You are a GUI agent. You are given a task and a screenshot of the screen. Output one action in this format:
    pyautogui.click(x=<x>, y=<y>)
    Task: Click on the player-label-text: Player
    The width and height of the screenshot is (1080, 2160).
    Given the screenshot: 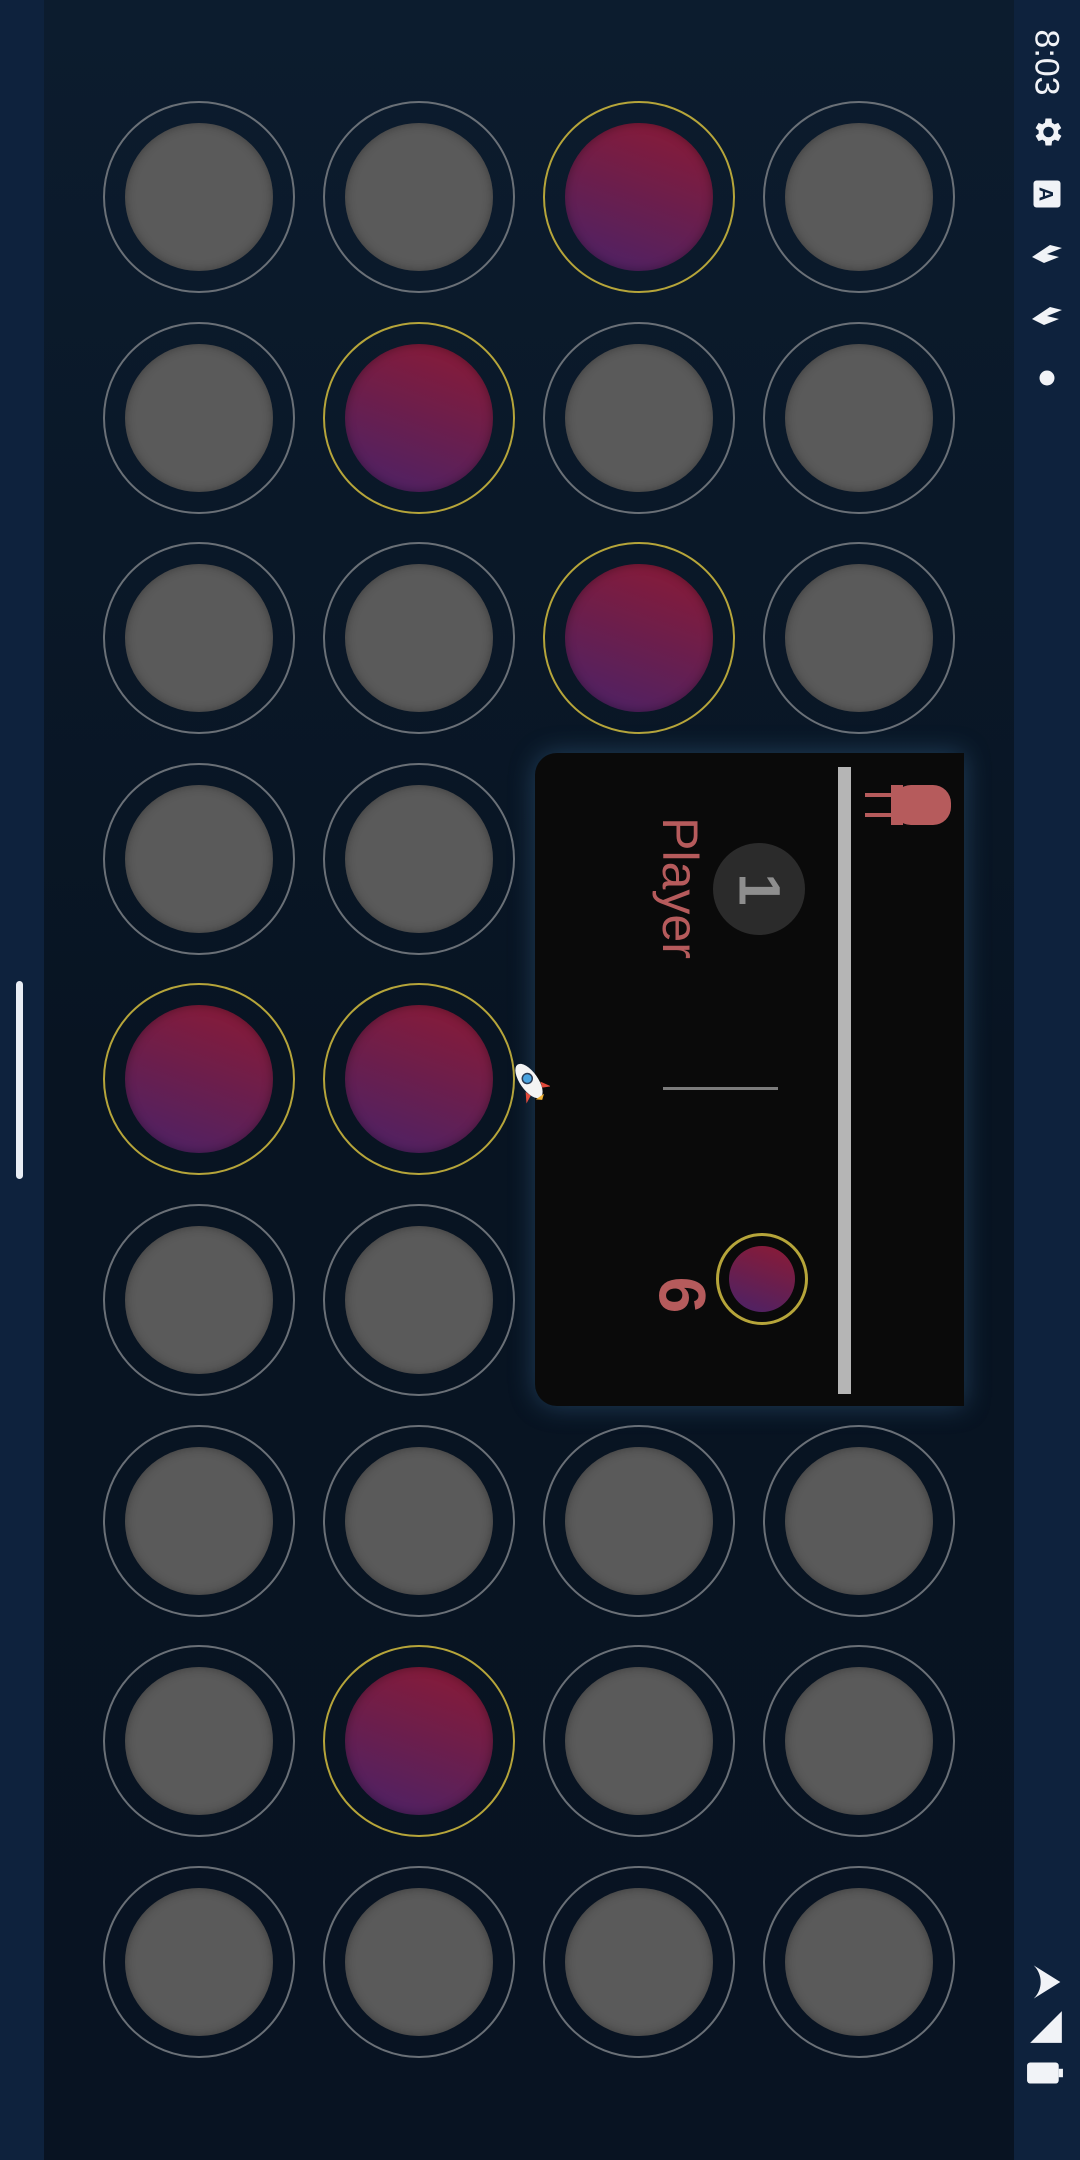 What is the action you would take?
    pyautogui.click(x=680, y=888)
    